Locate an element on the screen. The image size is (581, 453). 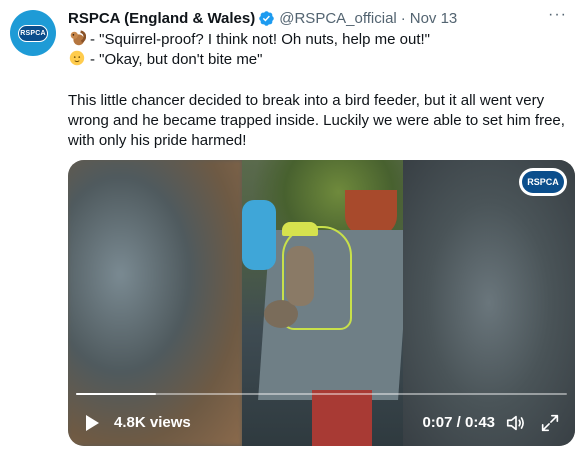
more-options-icon: ··· is located at coordinates (557, 15).